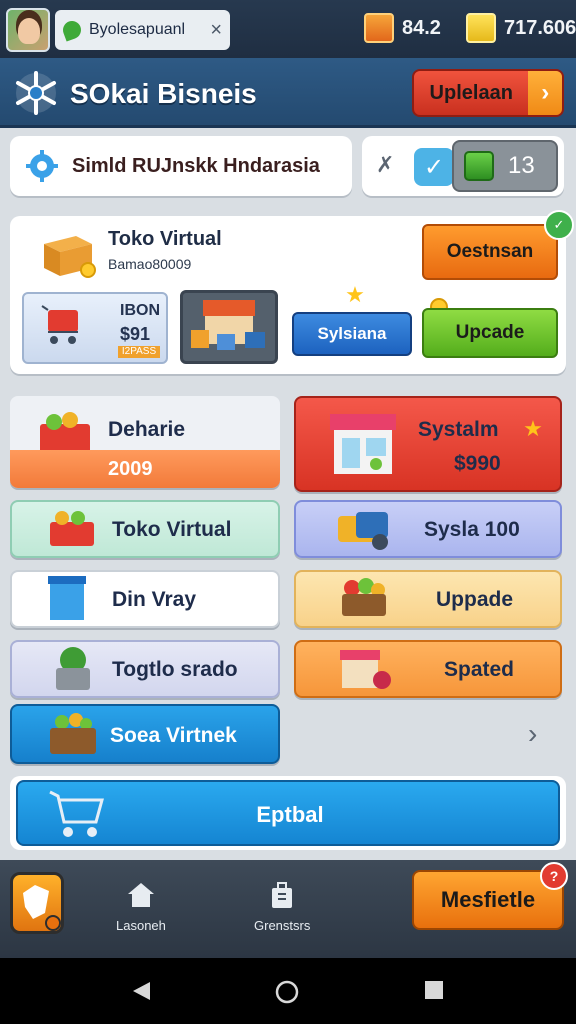  I want to click on uppade-label: Uppade, so click(475, 599).